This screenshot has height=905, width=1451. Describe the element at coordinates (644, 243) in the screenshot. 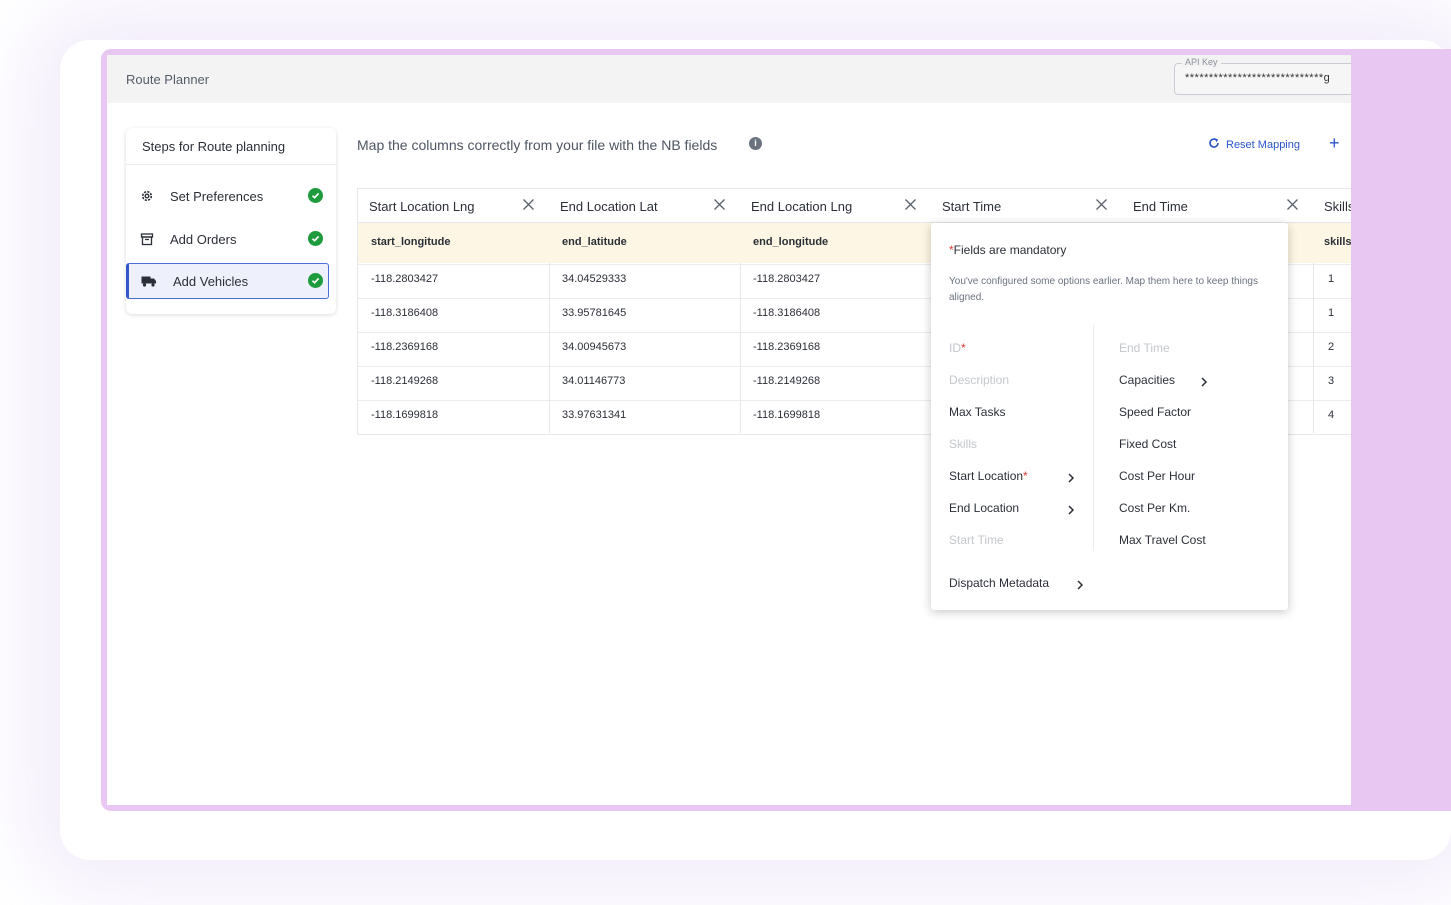

I see `mapped-field-cell: end_latitude` at that location.